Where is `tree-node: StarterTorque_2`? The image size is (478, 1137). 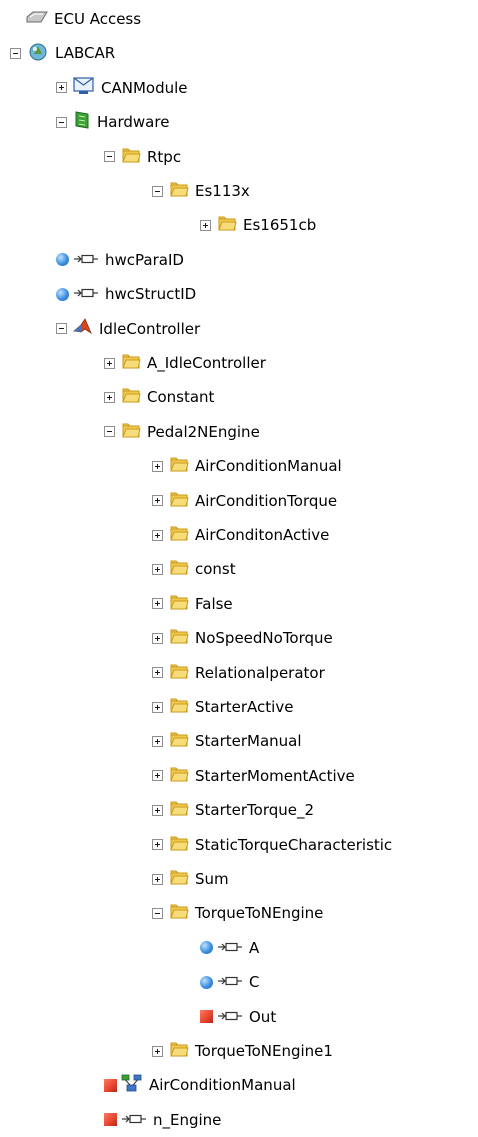 tree-node: StarterTorque_2 is located at coordinates (233, 810).